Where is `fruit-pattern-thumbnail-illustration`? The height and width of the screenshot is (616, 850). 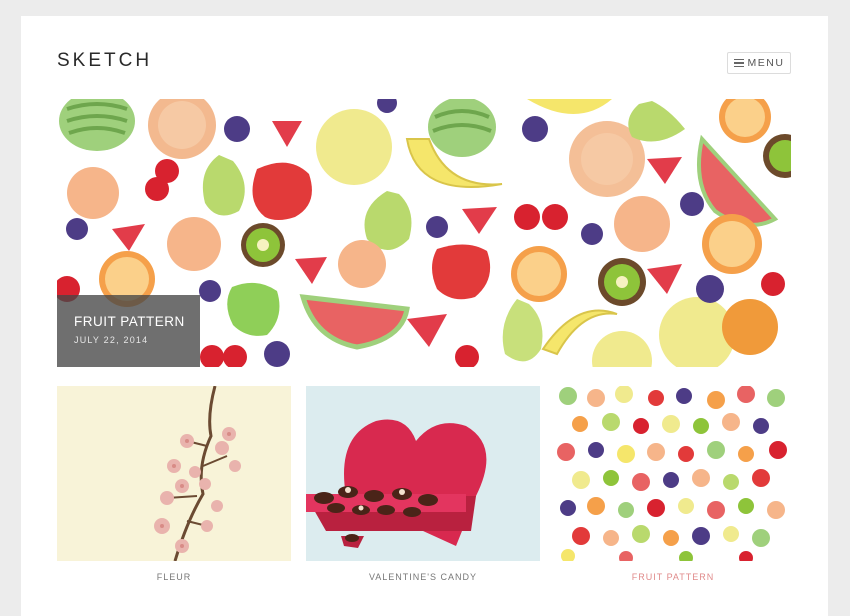
fruit-pattern-thumbnail-illustration is located at coordinates (673, 473).